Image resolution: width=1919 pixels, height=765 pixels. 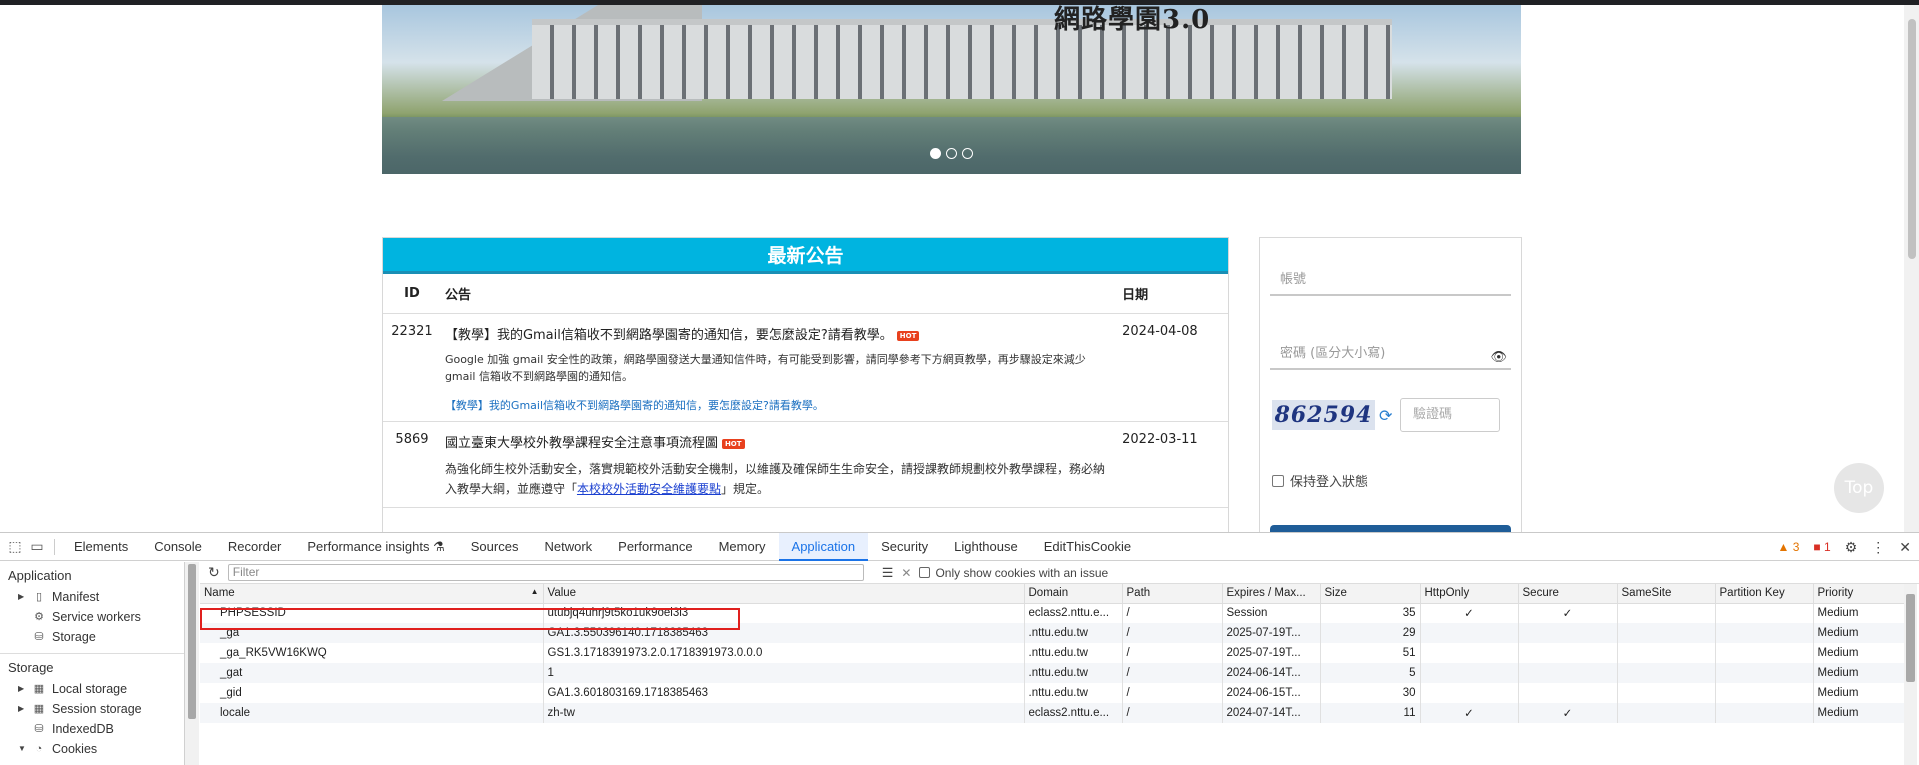 What do you see at coordinates (779, 333) in the screenshot?
I see `news-title: 【教學】我的Gmail信箱收不到網路學園寄的通知信，要怎麼設定?請看教學。 HOT` at bounding box center [779, 333].